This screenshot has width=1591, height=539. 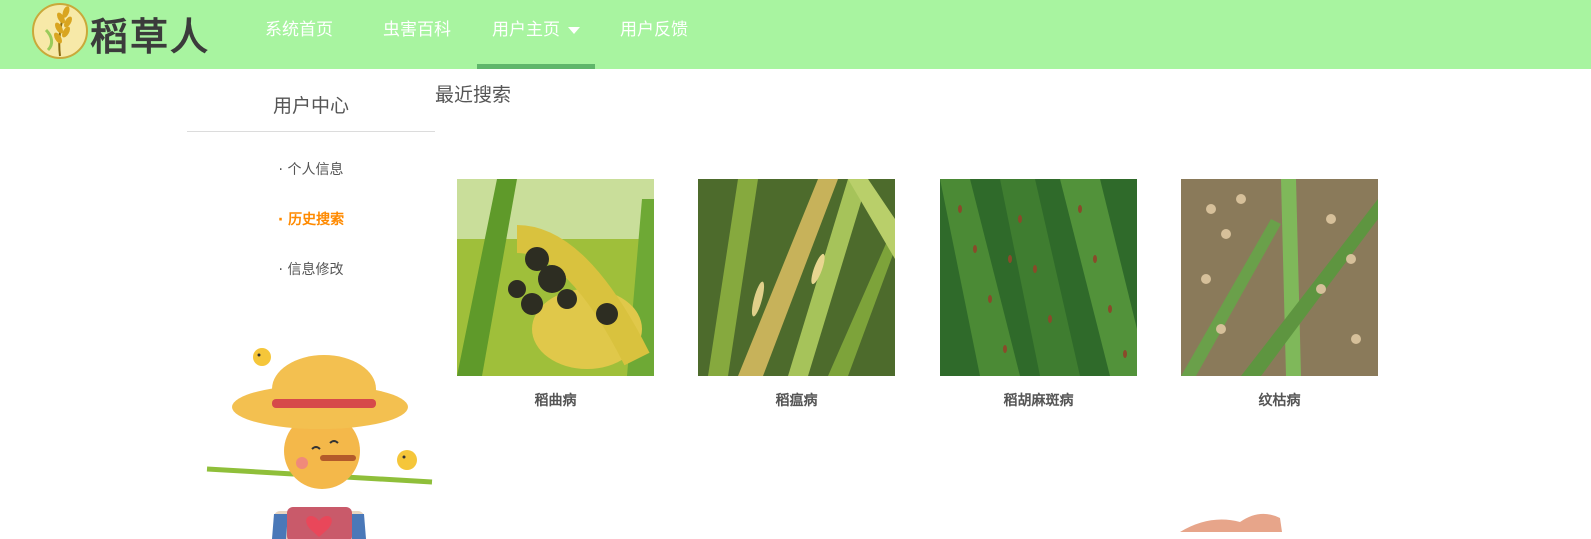 What do you see at coordinates (1279, 400) in the screenshot?
I see `card-label-disease: 纹枯病` at bounding box center [1279, 400].